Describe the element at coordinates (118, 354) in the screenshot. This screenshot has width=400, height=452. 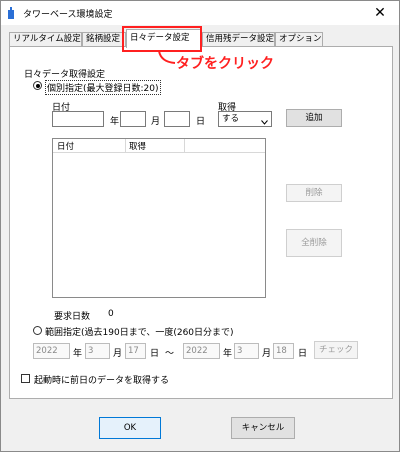
I see `from-month-unit: 月` at that location.